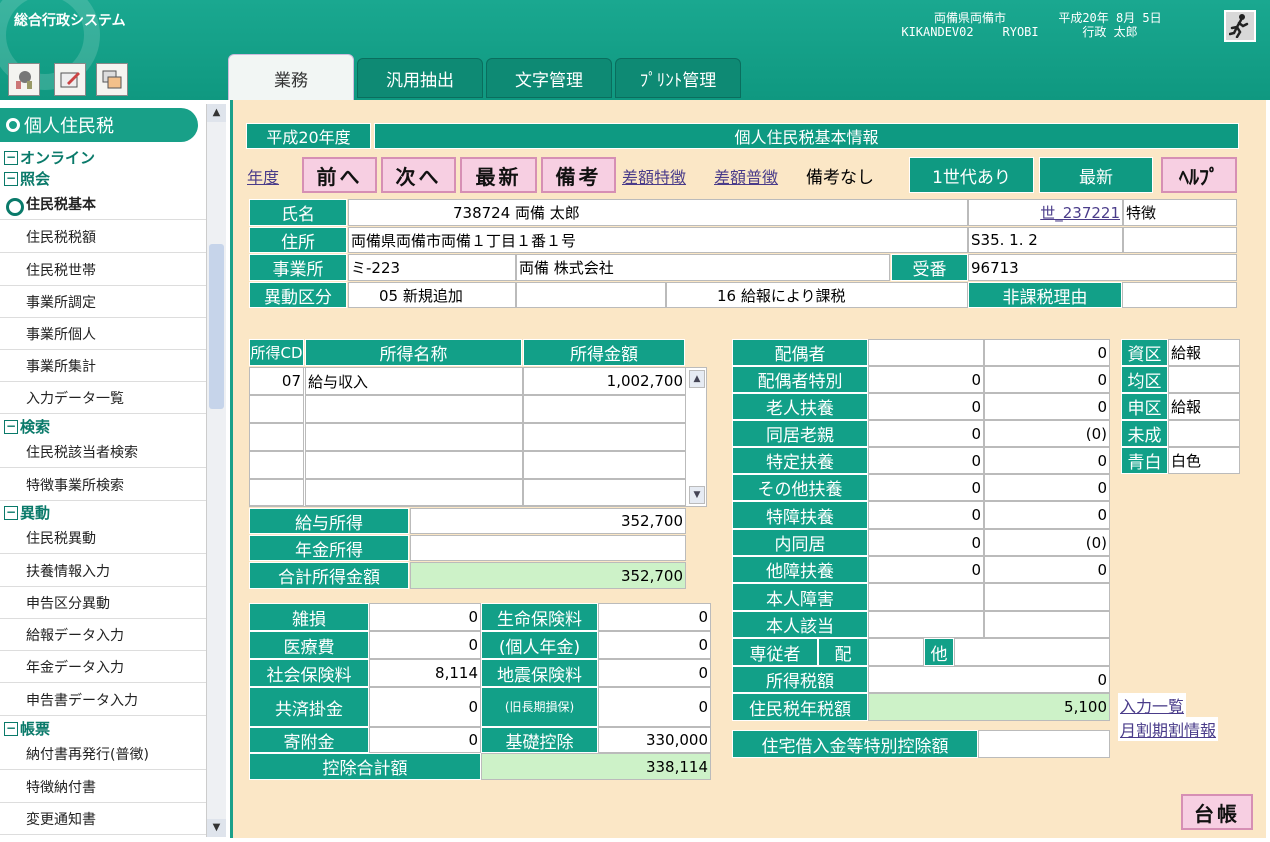 The height and width of the screenshot is (842, 1270). I want to click on dependent-label: 同居老親, so click(800, 433).